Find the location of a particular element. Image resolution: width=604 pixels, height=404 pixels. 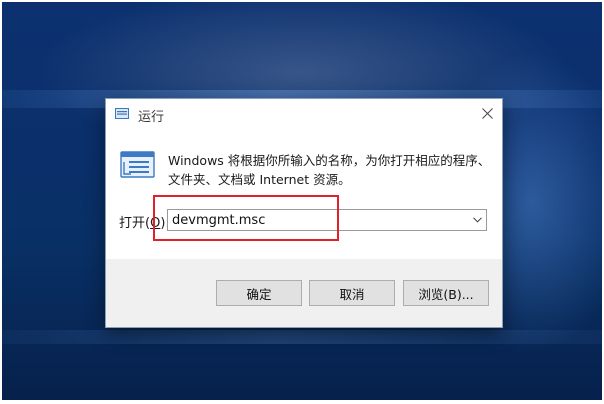

close-icon is located at coordinates (487, 113).